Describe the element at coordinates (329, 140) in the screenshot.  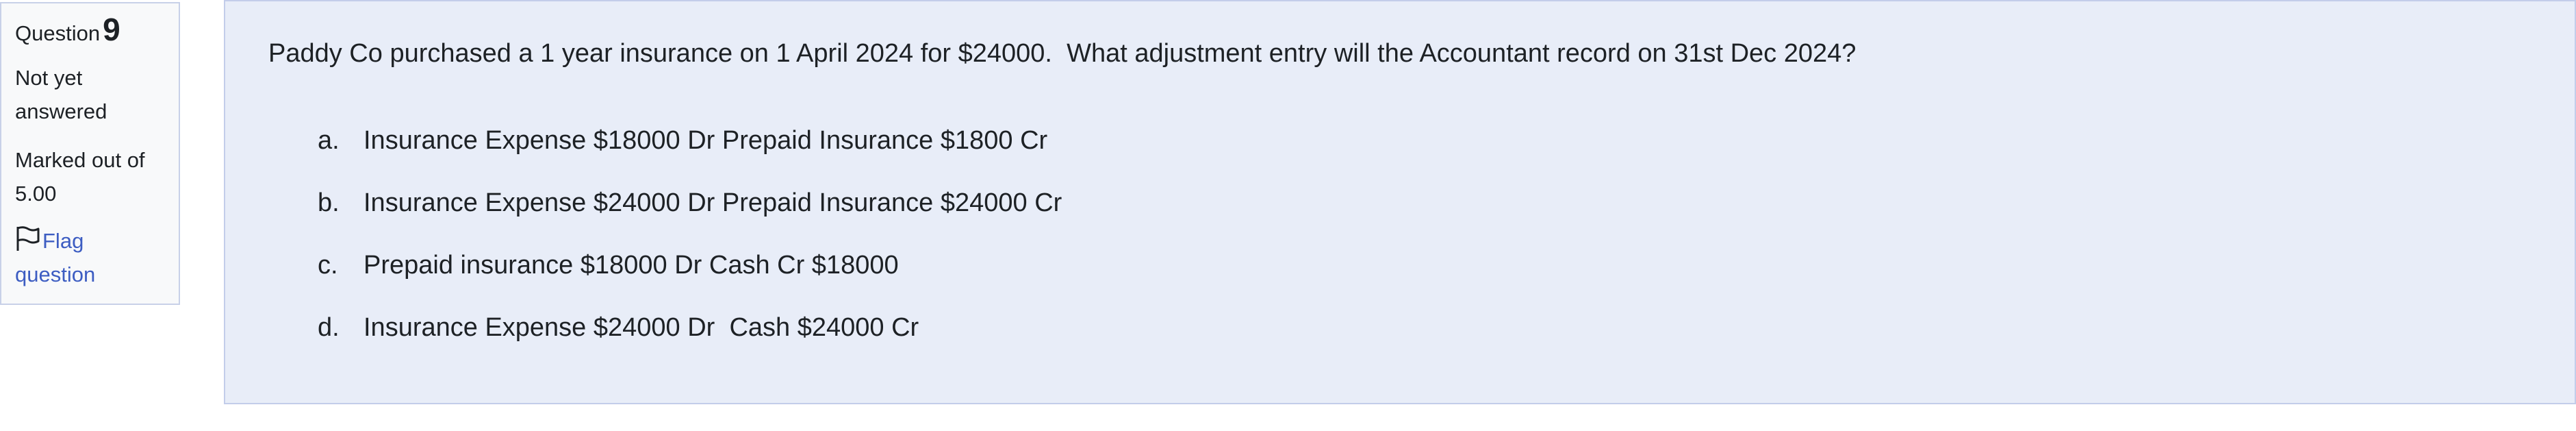
I see `answer-letter: a.` at that location.